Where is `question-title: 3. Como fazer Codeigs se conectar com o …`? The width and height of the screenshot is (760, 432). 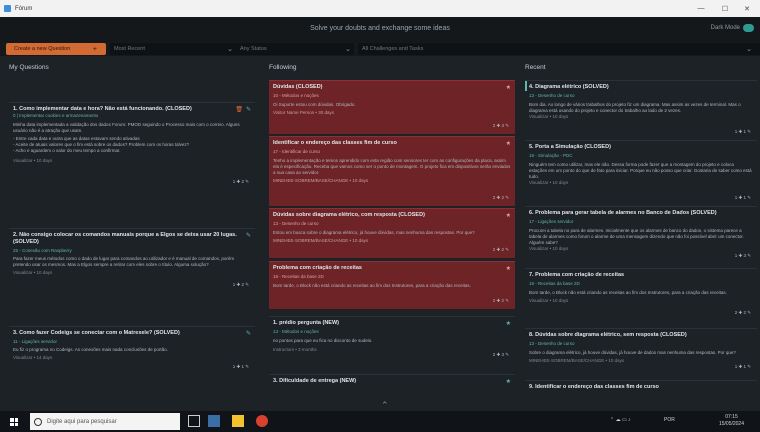 question-title: 3. Como fazer Codeigs se conectar com o … is located at coordinates (96, 333).